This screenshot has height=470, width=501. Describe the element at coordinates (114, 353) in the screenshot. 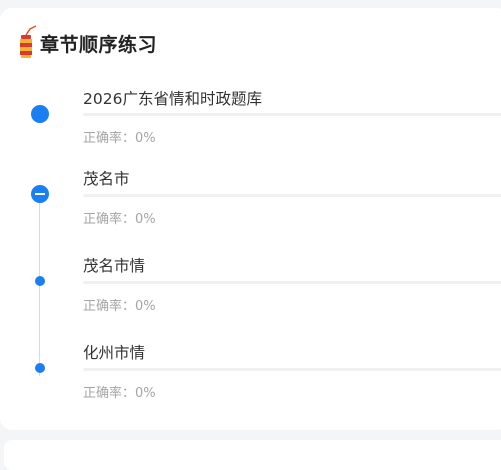

I see `chapter-title: 化州市情` at that location.